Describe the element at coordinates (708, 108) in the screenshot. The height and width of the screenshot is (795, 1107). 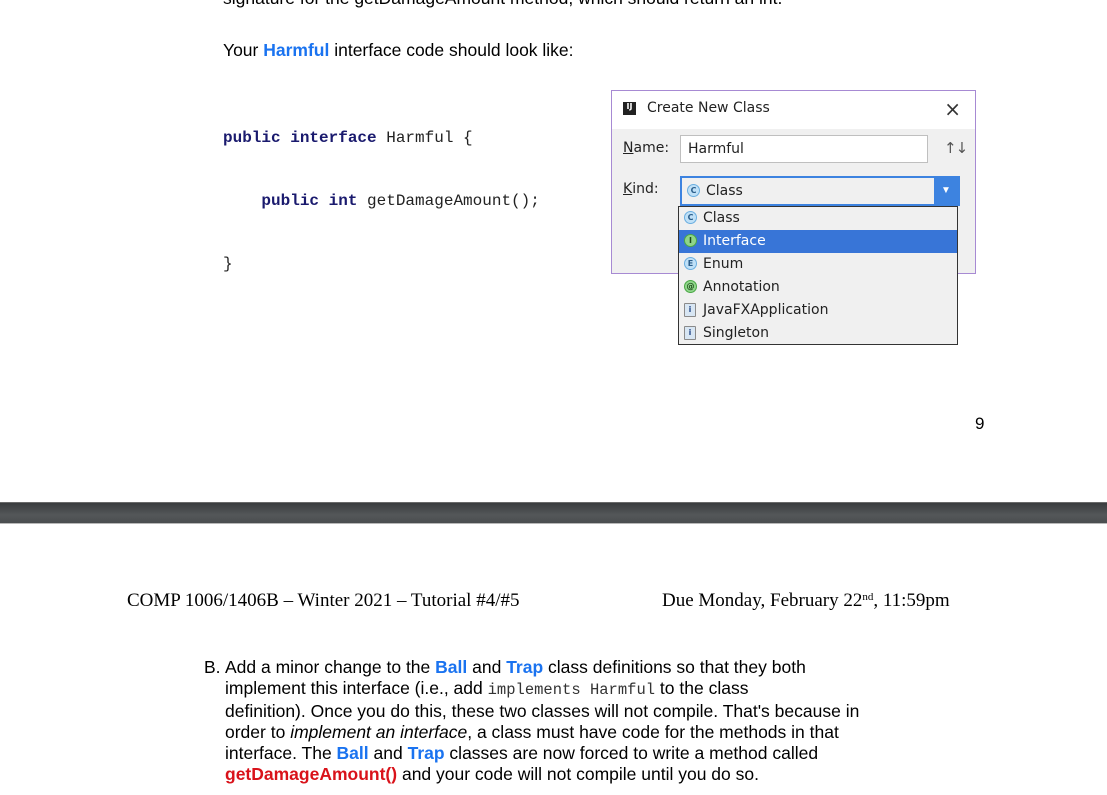
I see `dialog-title: Create New Class` at that location.